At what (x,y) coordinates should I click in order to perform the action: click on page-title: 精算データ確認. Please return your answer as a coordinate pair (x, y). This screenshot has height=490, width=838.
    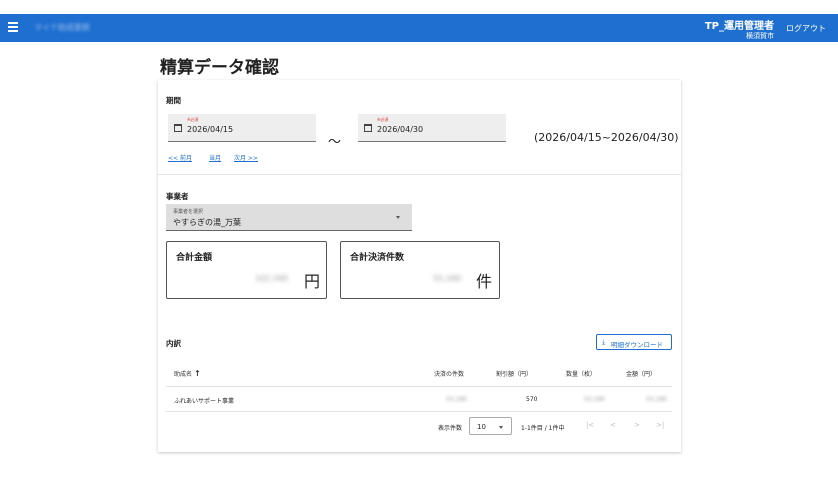
    Looking at the image, I should click on (219, 68).